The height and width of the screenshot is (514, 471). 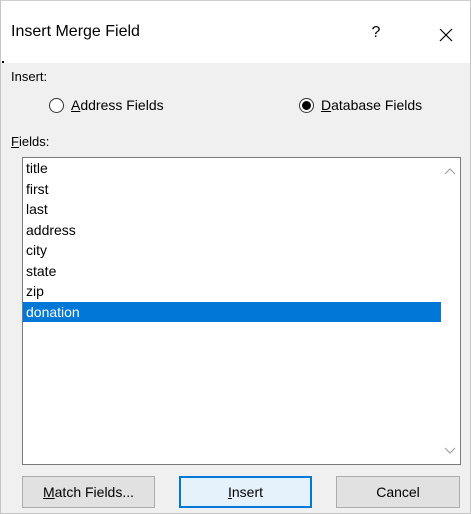 What do you see at coordinates (398, 492) in the screenshot?
I see `cancel-button: Cancel` at bounding box center [398, 492].